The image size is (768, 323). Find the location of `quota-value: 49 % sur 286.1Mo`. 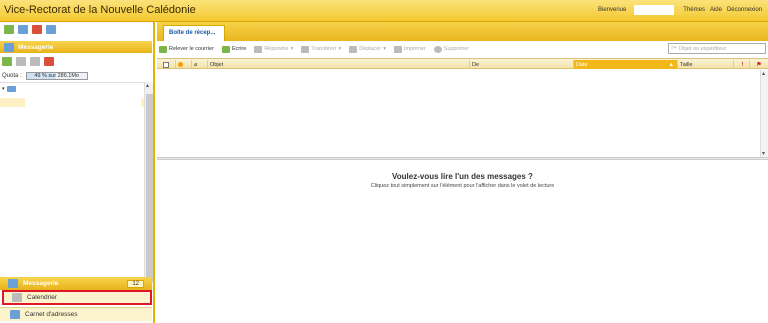

quota-value: 49 % sur 286.1Mo is located at coordinates (56, 76).